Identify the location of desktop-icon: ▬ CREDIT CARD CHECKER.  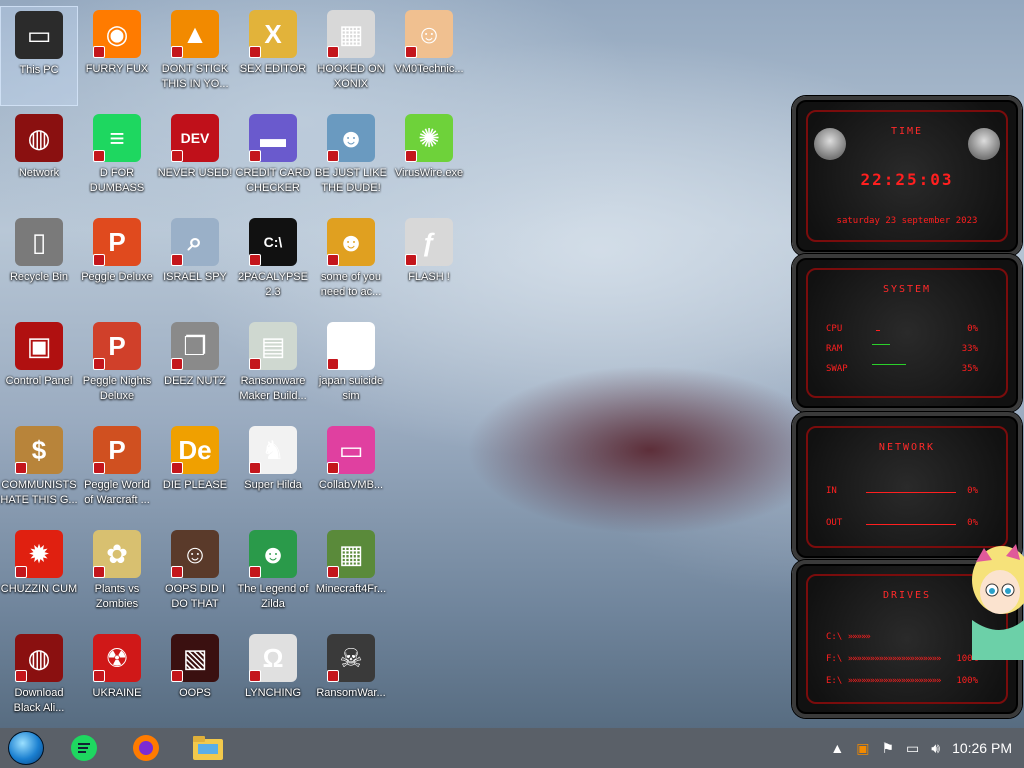
(273, 160).